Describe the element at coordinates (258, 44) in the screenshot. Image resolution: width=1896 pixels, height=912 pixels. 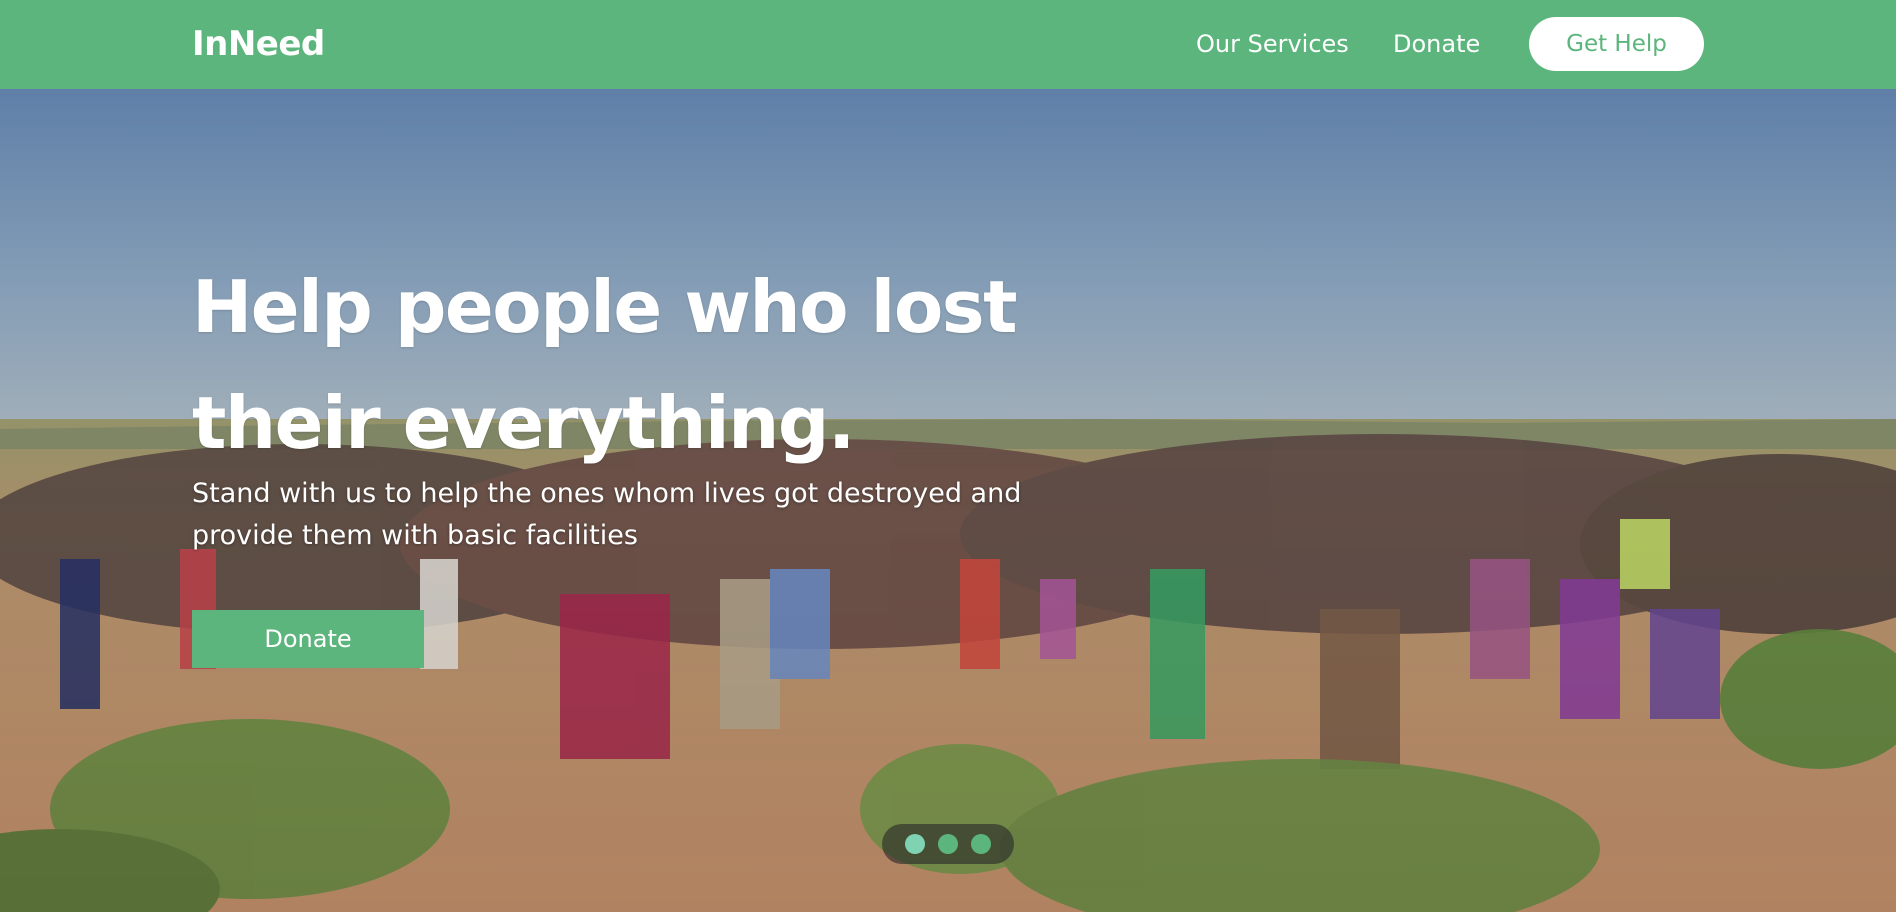
I see `logo: InNeed` at that location.